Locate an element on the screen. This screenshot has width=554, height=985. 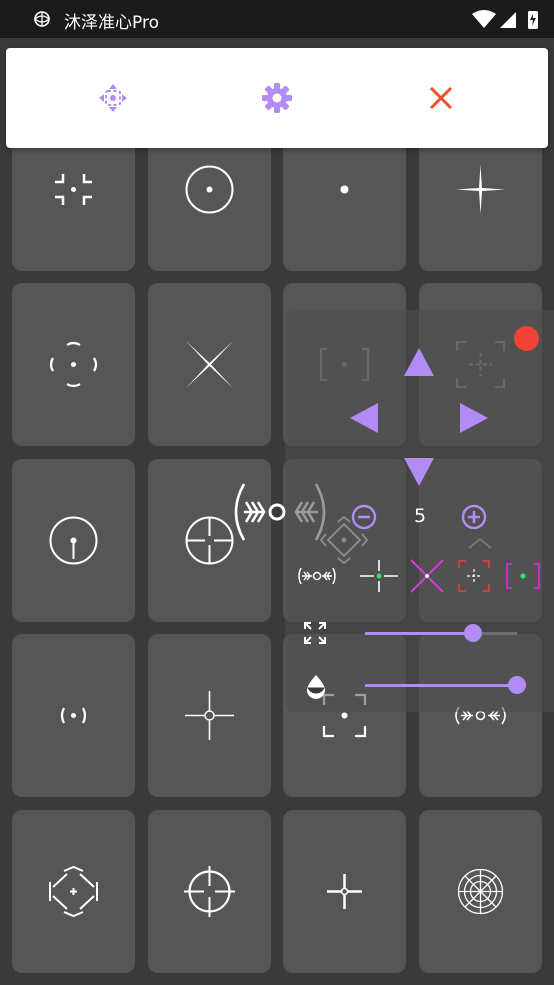
scale-slider-fill is located at coordinates (419, 633).